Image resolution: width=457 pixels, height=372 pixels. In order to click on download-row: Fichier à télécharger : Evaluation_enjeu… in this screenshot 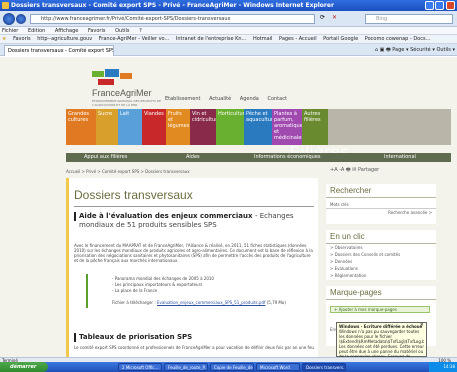, I will do `click(199, 302)`.